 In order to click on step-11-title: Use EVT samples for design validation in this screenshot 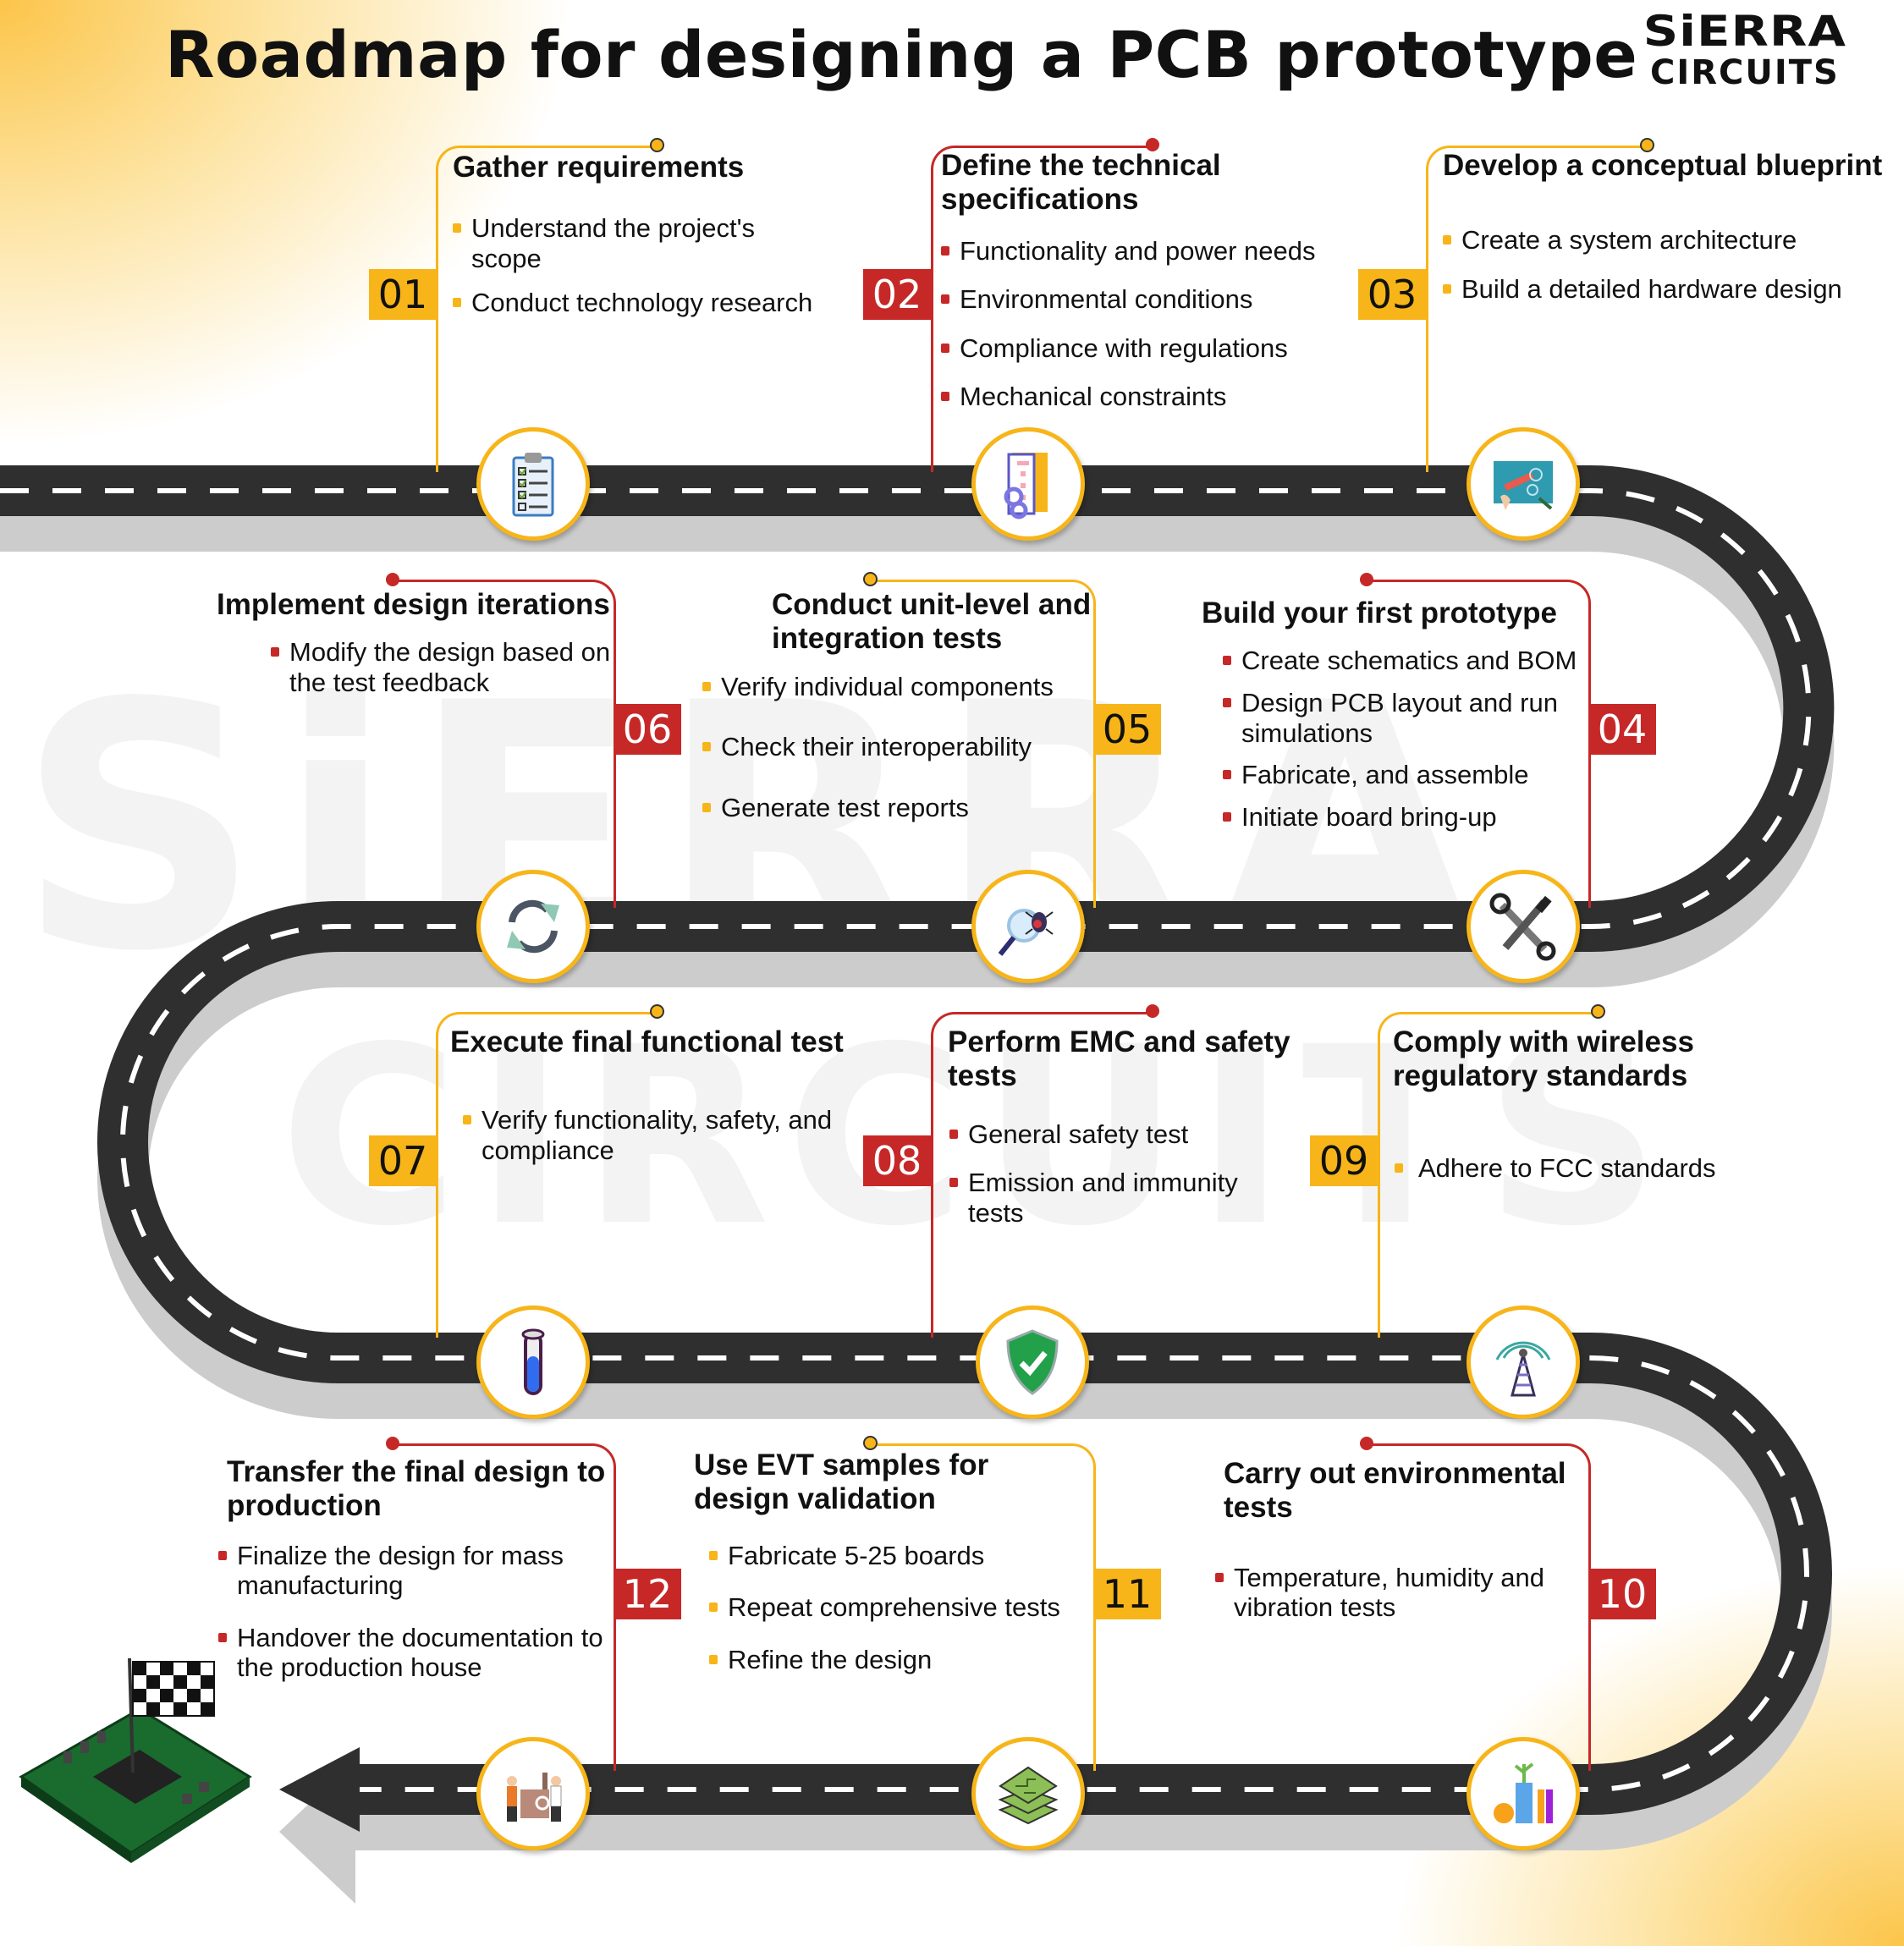, I will do `click(841, 1483)`.